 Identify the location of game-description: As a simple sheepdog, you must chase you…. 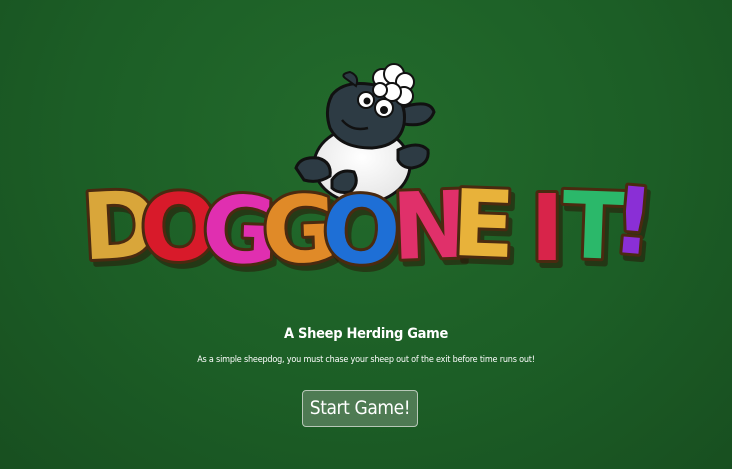
(366, 360).